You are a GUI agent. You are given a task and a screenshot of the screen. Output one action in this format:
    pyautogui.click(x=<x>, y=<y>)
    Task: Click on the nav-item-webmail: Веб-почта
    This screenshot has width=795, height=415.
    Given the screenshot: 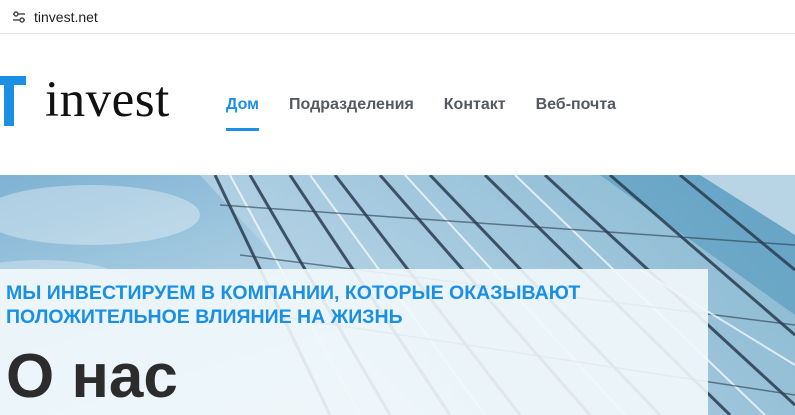 What is the action you would take?
    pyautogui.click(x=576, y=105)
    